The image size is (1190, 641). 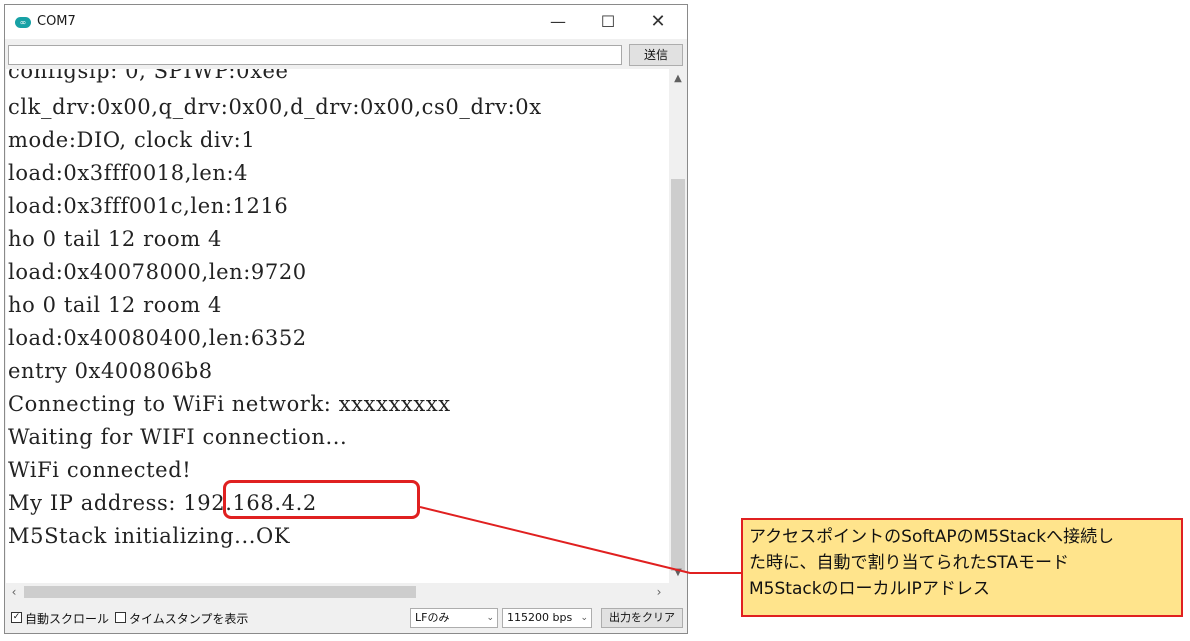 What do you see at coordinates (909, 563) in the screenshot?
I see `callout-line: た時に、自動で割り当てられたSTAモード` at bounding box center [909, 563].